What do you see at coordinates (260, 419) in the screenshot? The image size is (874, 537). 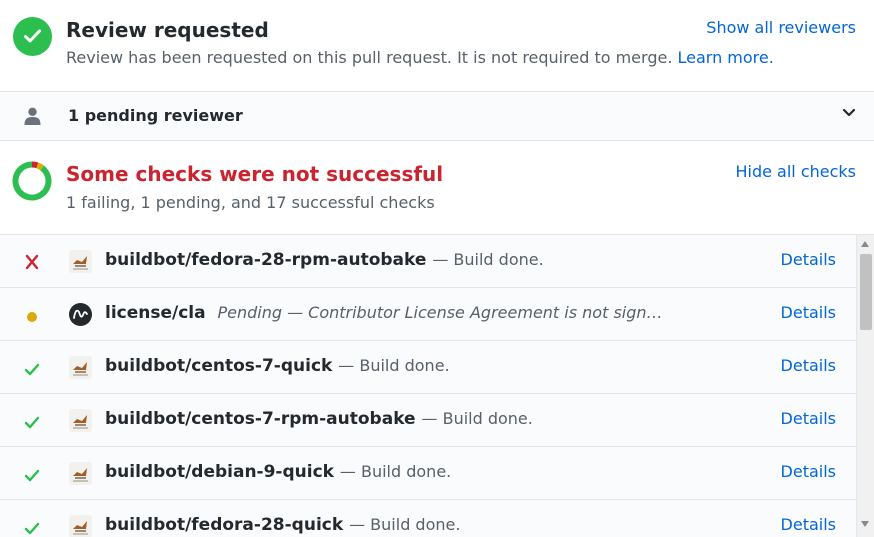 I see `check-name-text: buildbot/centos-7-rpm-autobake` at bounding box center [260, 419].